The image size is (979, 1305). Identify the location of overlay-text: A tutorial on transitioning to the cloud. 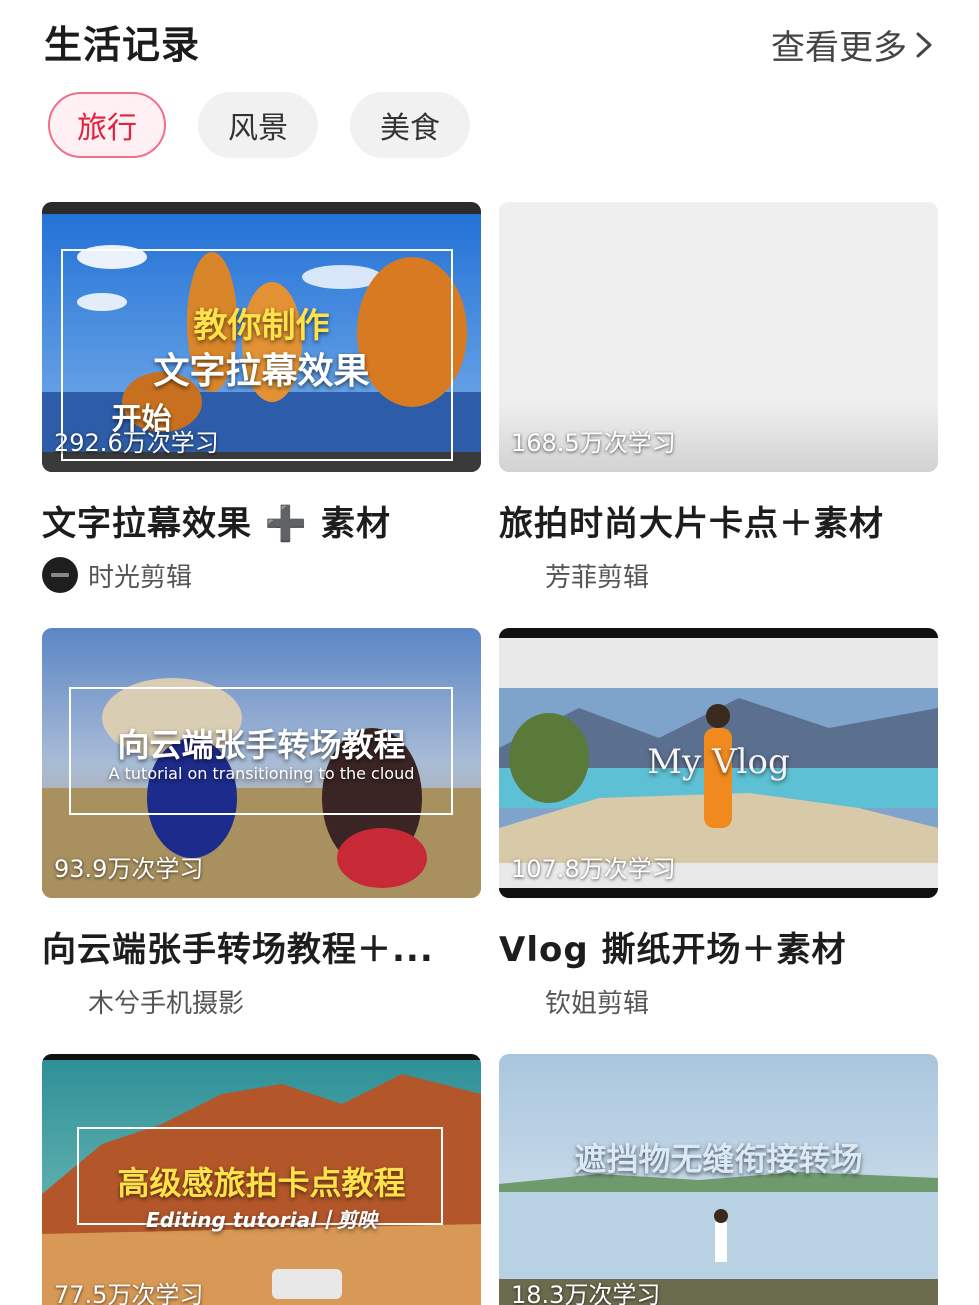
(261, 773).